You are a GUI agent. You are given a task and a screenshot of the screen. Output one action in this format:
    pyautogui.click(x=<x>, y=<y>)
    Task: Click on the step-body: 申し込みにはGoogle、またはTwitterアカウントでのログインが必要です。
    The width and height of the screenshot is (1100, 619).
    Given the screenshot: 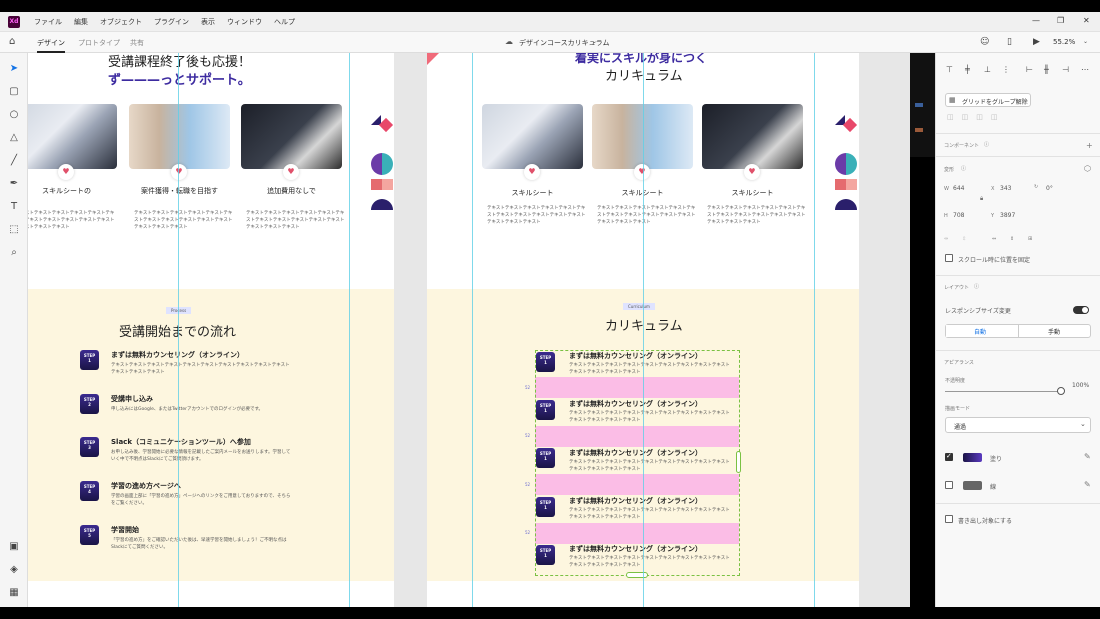 What is the action you would take?
    pyautogui.click(x=187, y=409)
    